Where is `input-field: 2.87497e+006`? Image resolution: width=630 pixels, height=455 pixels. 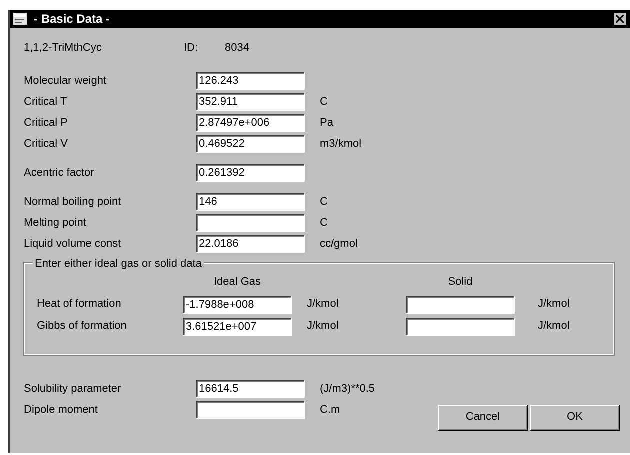 input-field: 2.87497e+006 is located at coordinates (250, 123).